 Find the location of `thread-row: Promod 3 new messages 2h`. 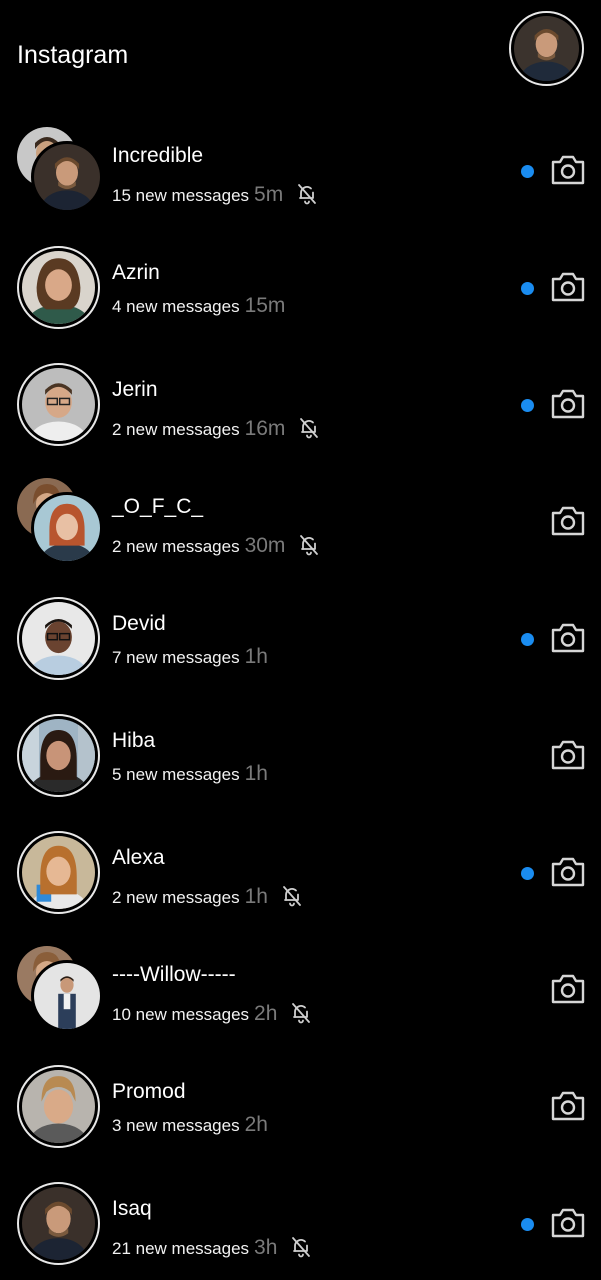

thread-row: Promod 3 new messages 2h is located at coordinates (300, 1104).